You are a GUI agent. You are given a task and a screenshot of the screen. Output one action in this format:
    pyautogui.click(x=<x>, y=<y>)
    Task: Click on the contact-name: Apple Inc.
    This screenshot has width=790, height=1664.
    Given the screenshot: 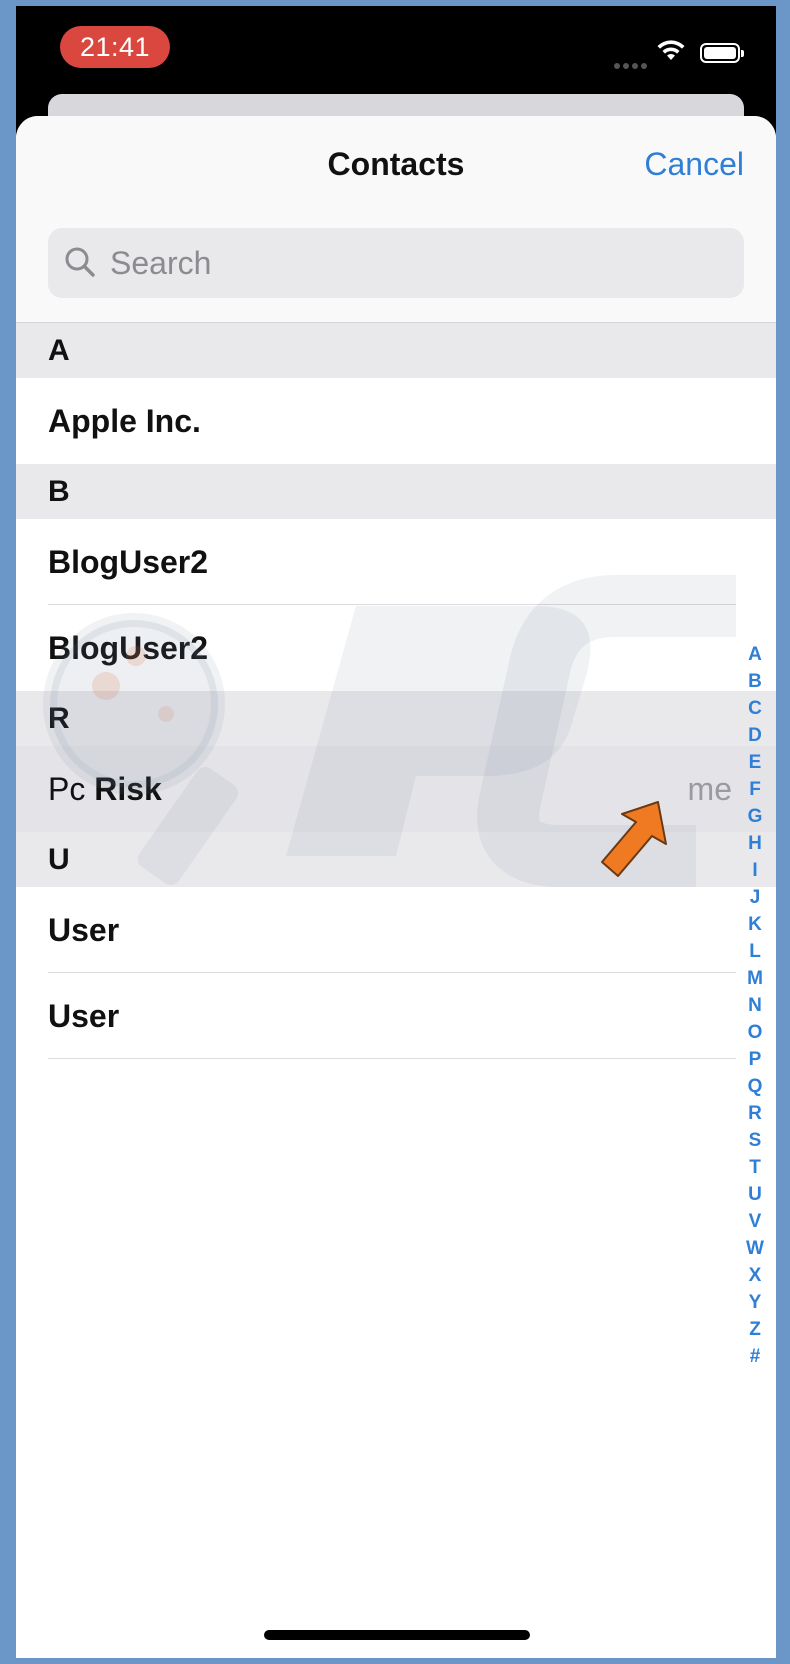 What is the action you would take?
    pyautogui.click(x=124, y=421)
    